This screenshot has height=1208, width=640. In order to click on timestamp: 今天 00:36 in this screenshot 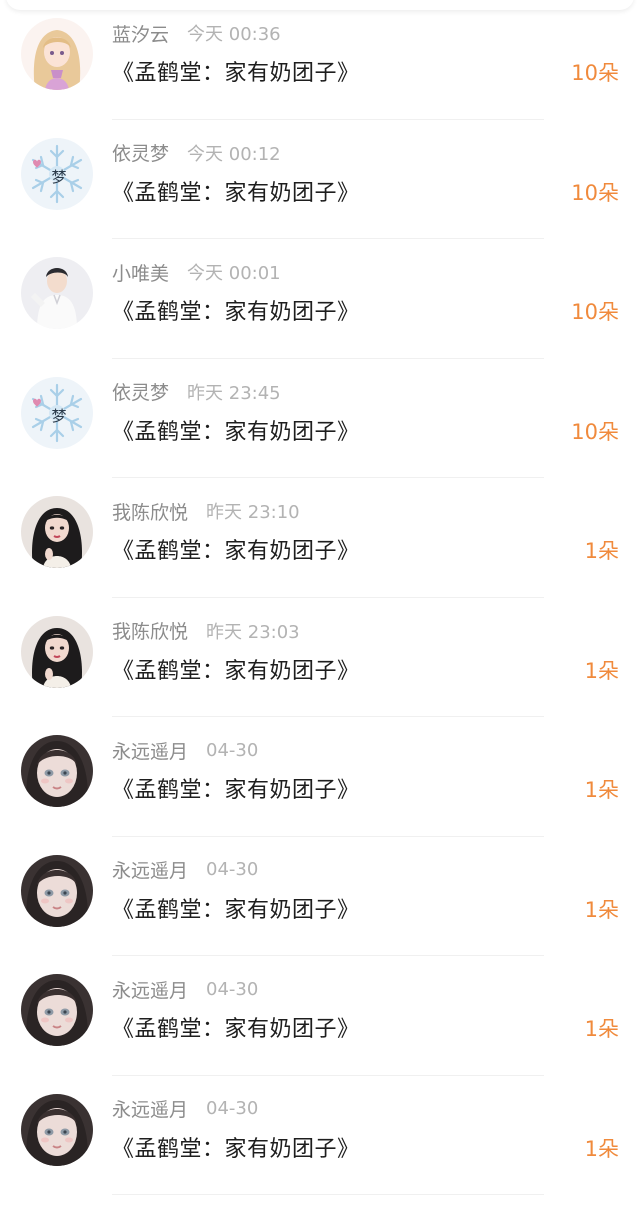, I will do `click(234, 34)`.